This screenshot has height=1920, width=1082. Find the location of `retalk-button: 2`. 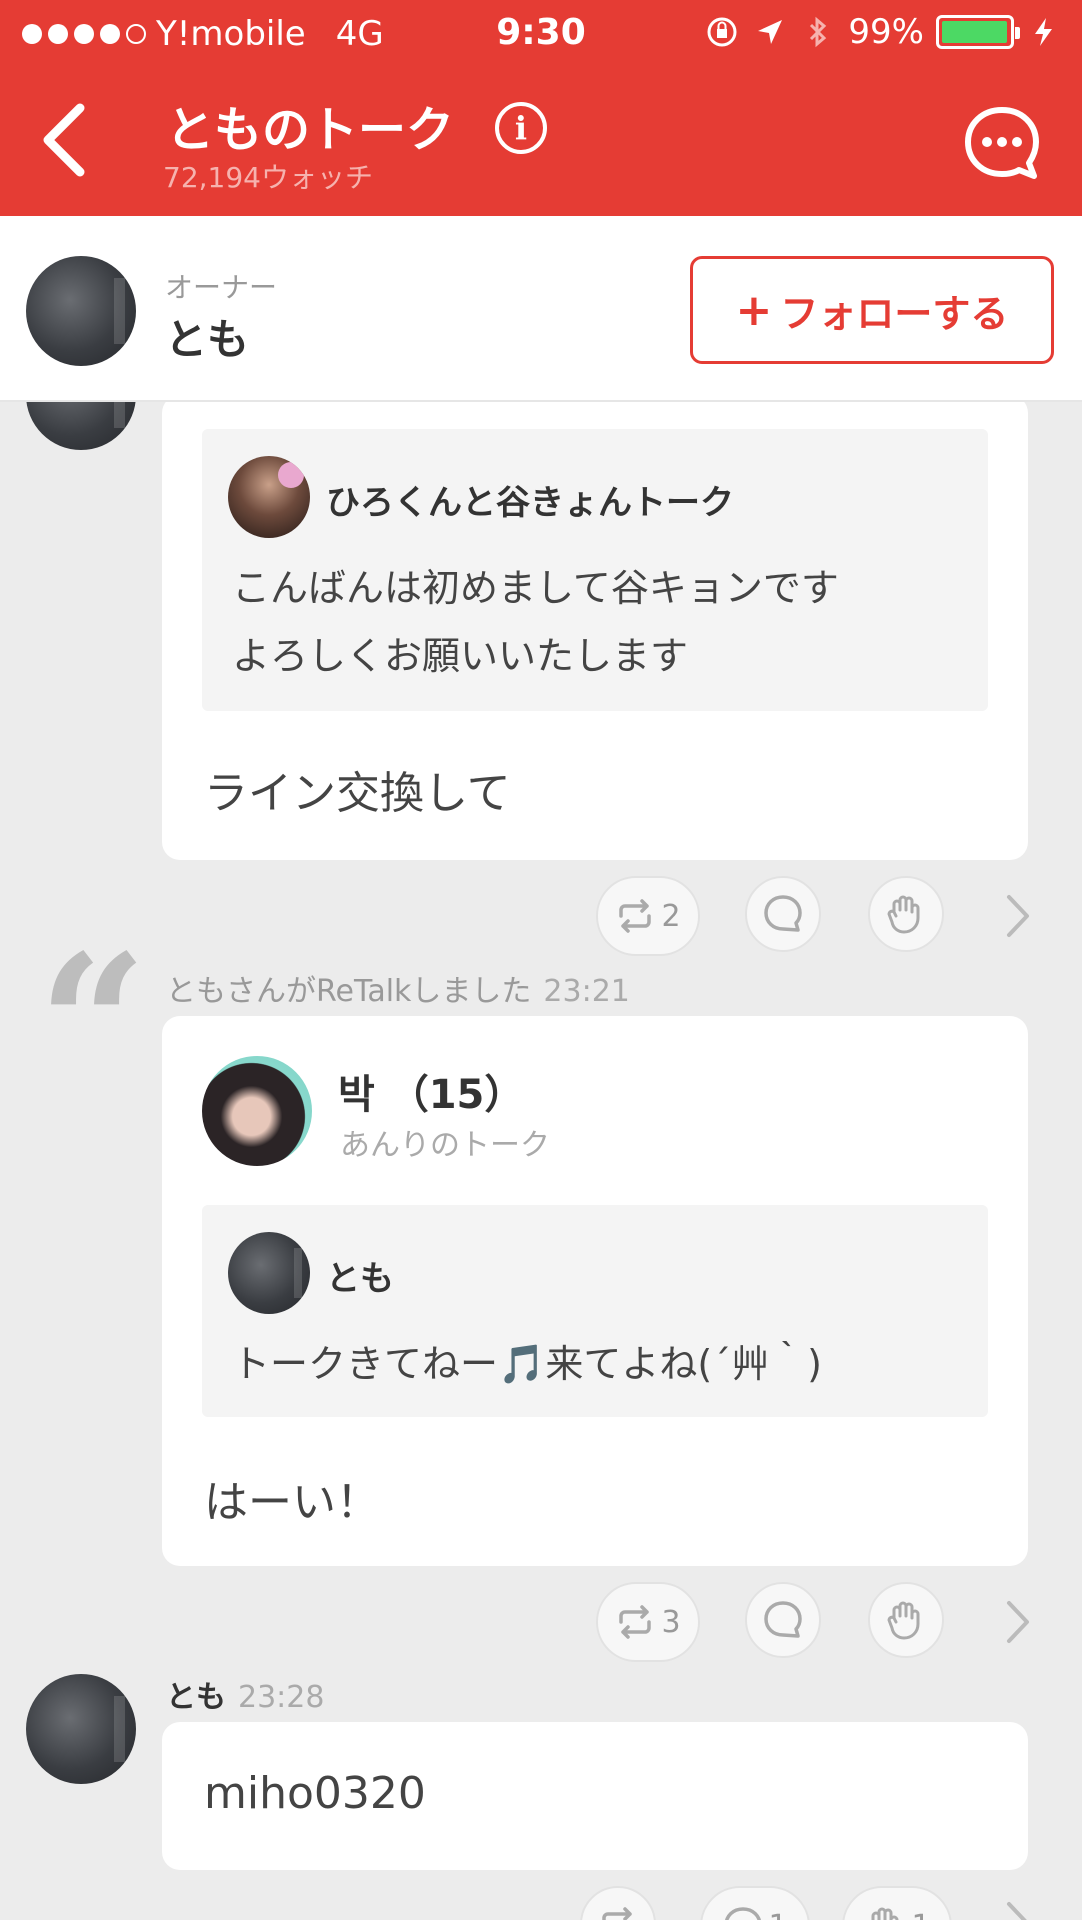

retalk-button: 2 is located at coordinates (648, 916).